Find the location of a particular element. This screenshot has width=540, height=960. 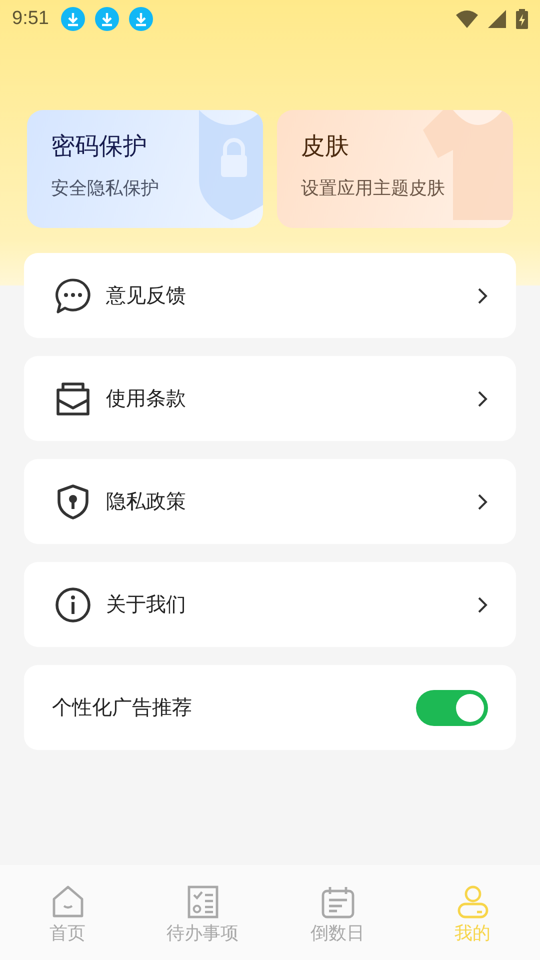

calendar-icon is located at coordinates (337, 902).